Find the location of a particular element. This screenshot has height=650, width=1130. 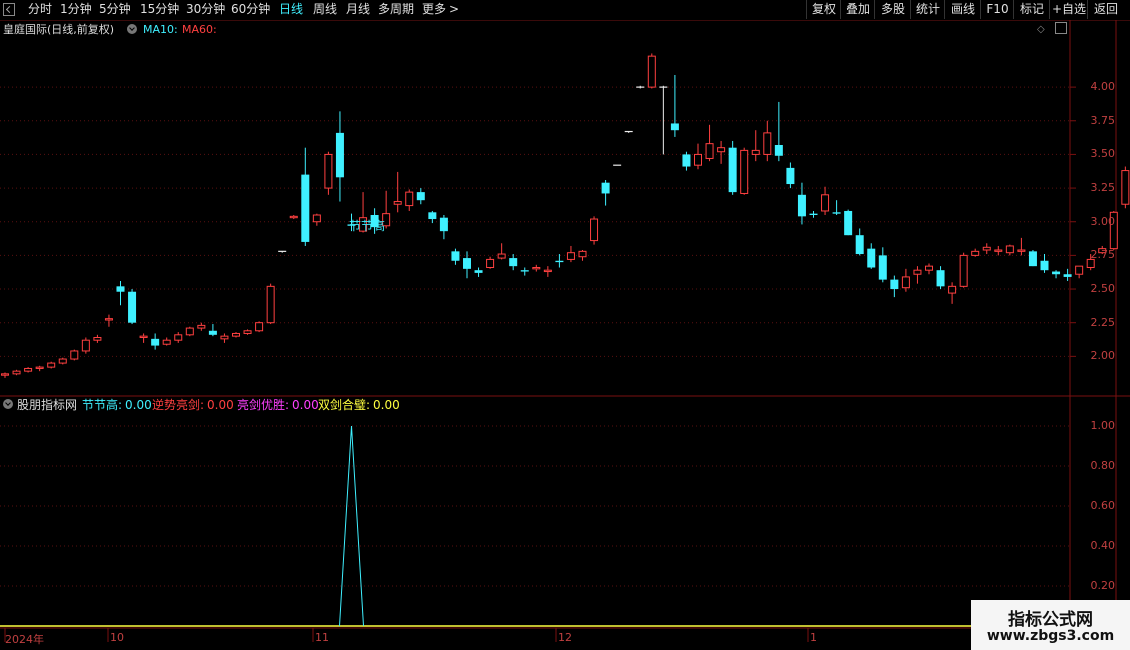

price-tick-label: 2.75 is located at coordinates (1103, 255).